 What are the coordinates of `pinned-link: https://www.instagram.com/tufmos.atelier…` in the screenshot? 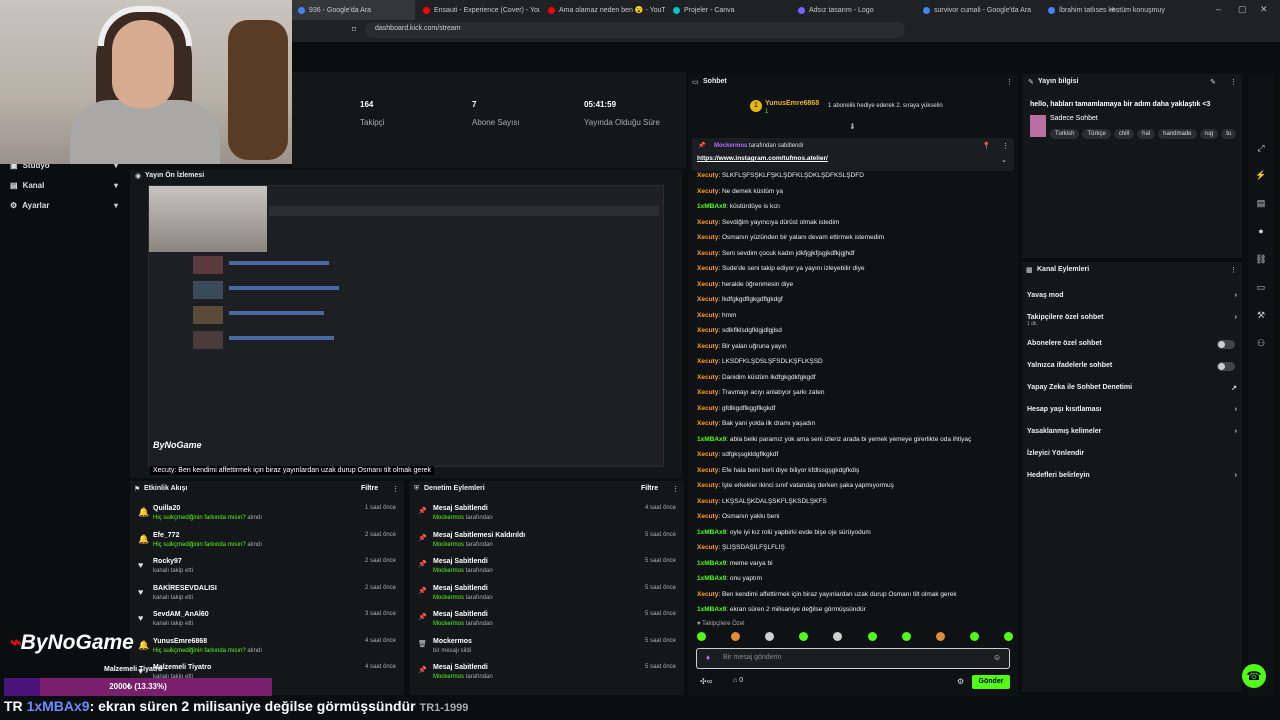 It's located at (762, 158).